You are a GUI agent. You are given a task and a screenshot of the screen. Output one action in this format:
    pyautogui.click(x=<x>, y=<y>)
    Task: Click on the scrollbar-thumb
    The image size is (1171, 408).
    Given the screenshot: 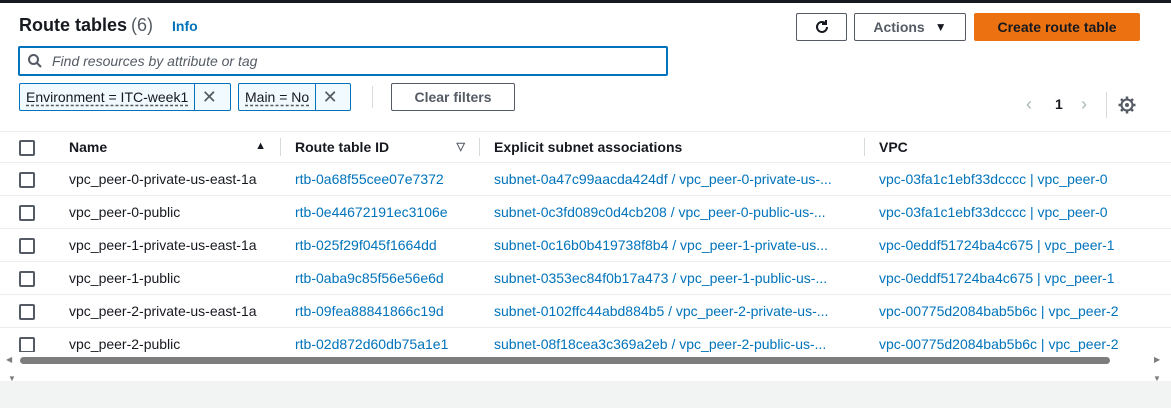 What is the action you would take?
    pyautogui.click(x=565, y=360)
    